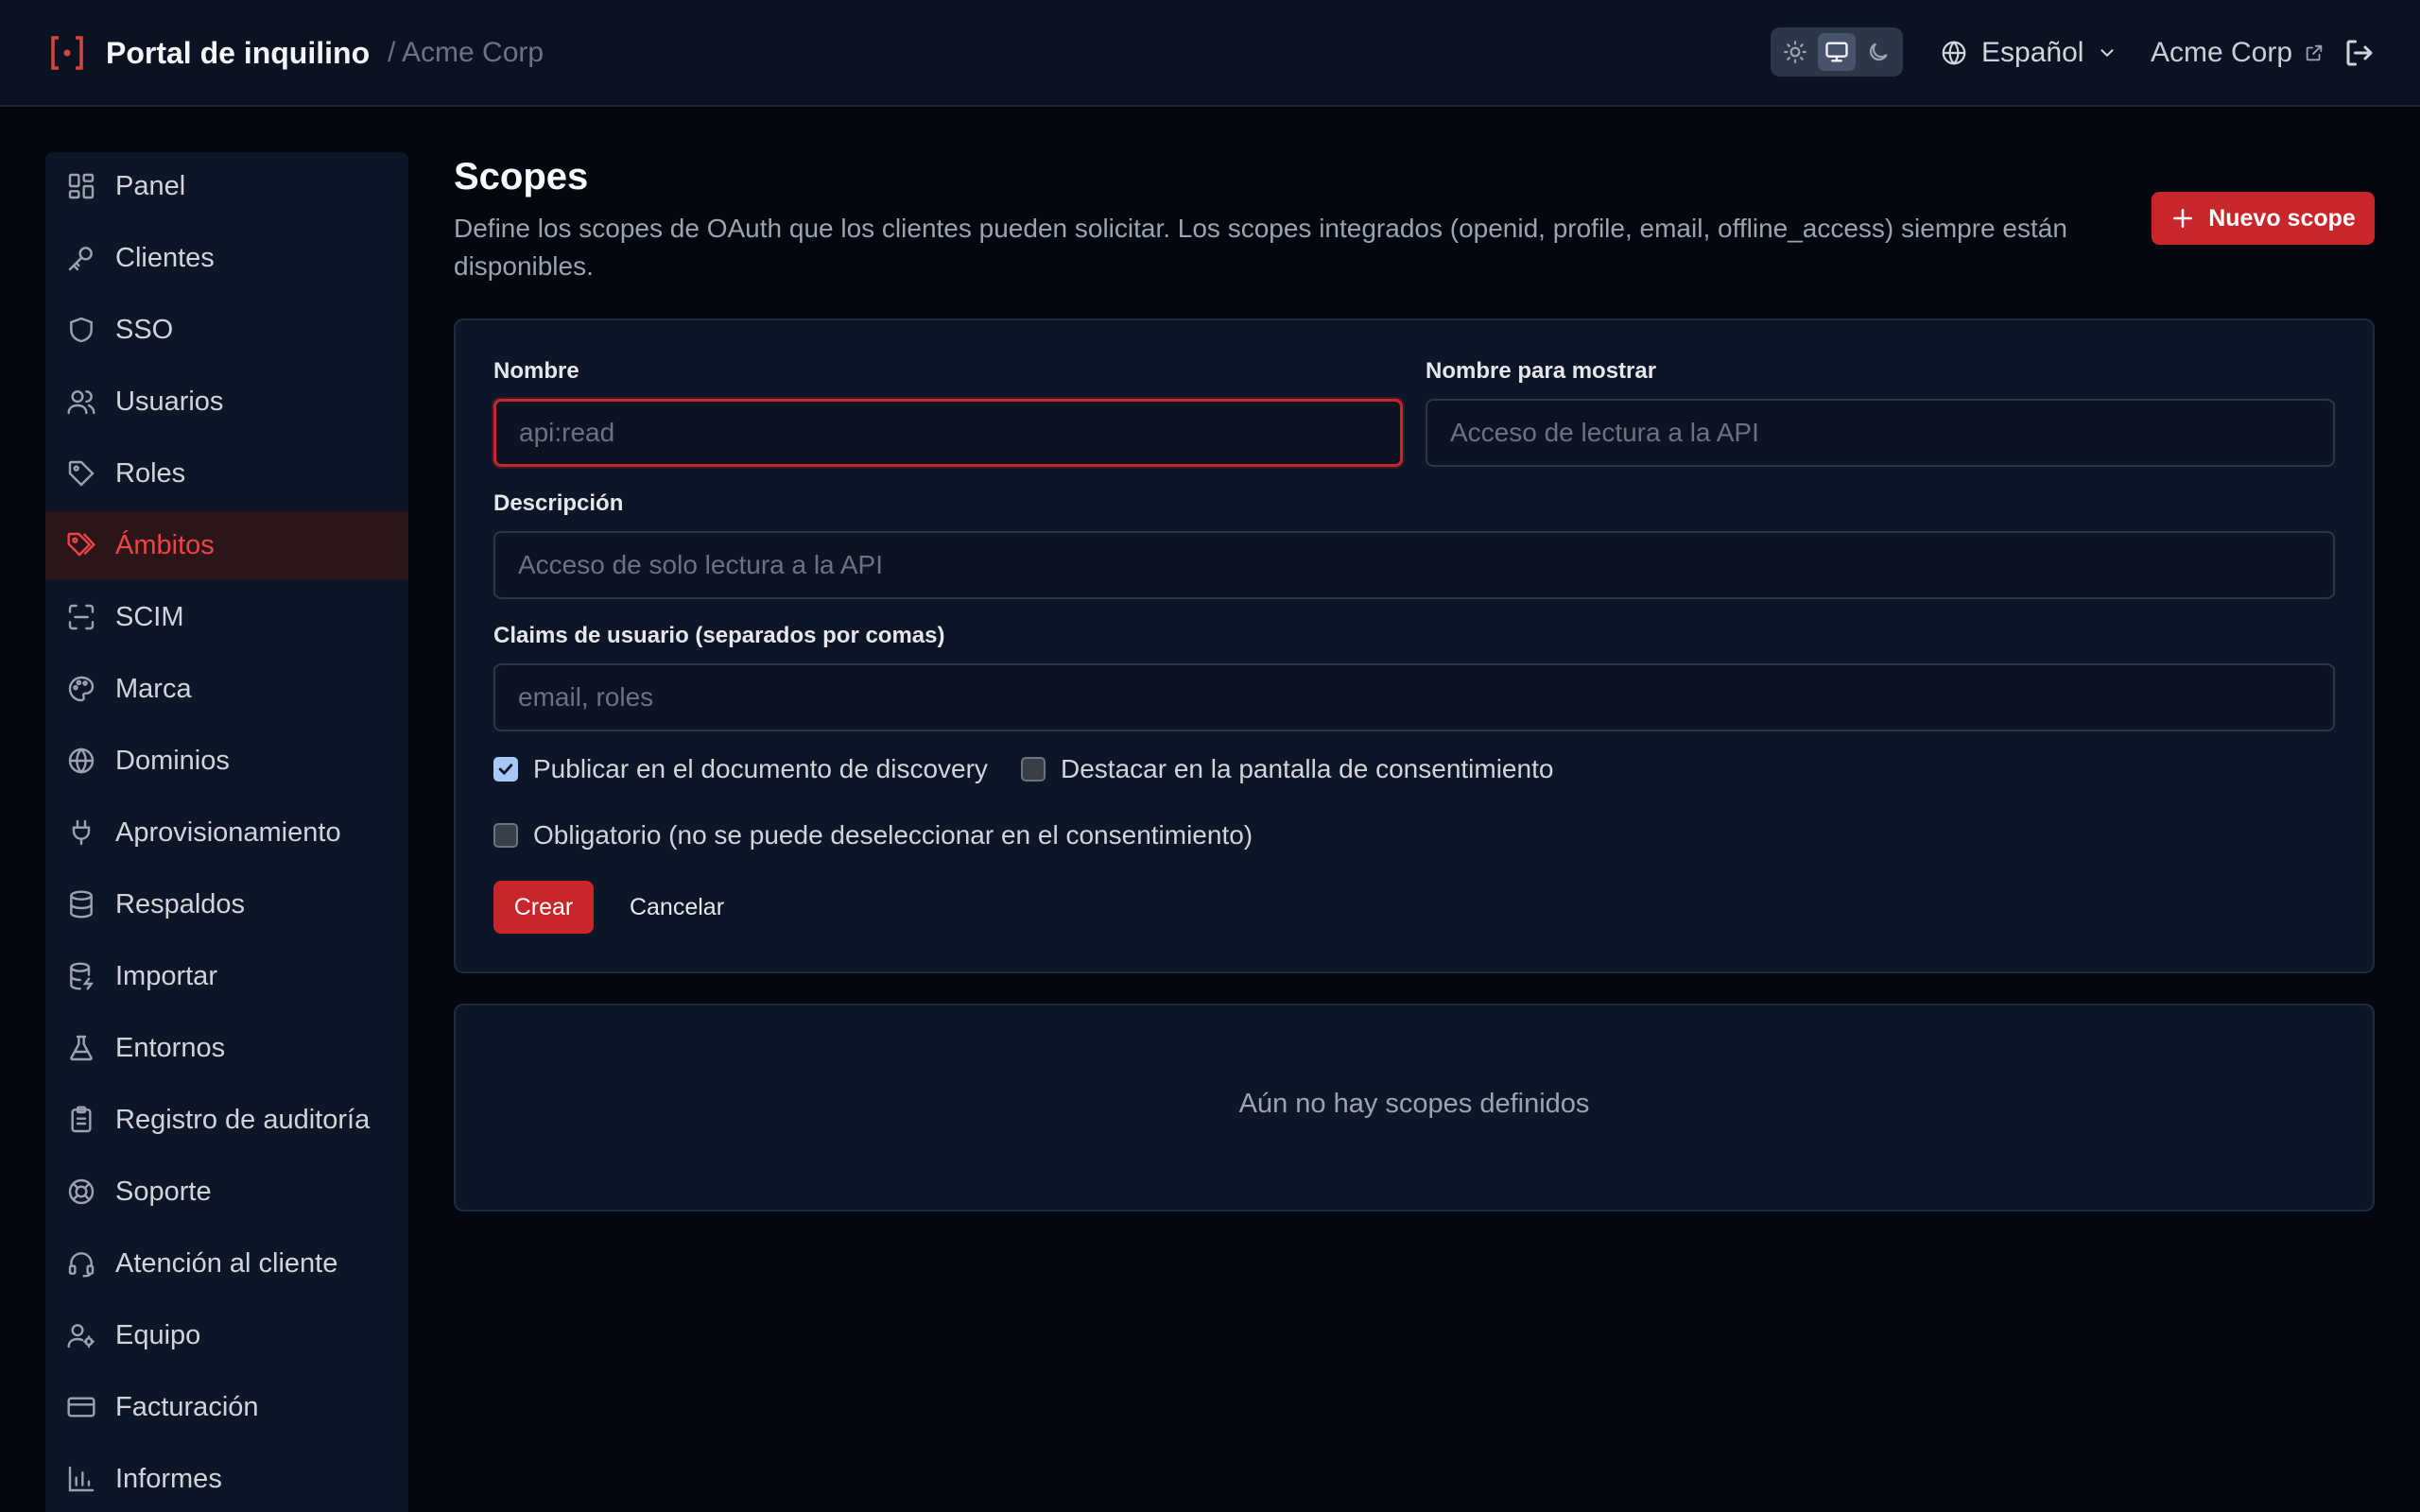 The image size is (2420, 1512). I want to click on sidebar-item-sso: SSO, so click(226, 330).